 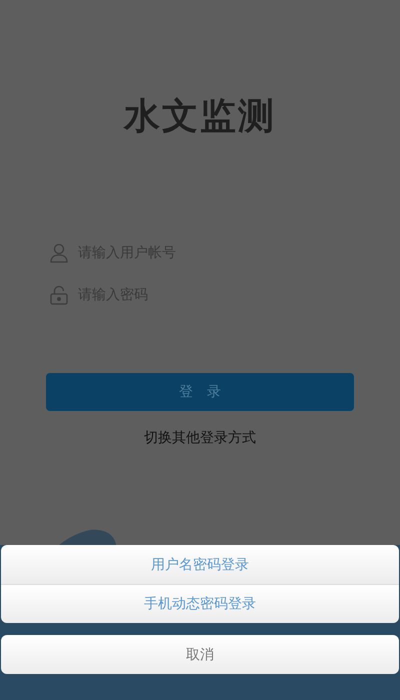 What do you see at coordinates (200, 603) in the screenshot?
I see `login-option: 手机动态密码登录` at bounding box center [200, 603].